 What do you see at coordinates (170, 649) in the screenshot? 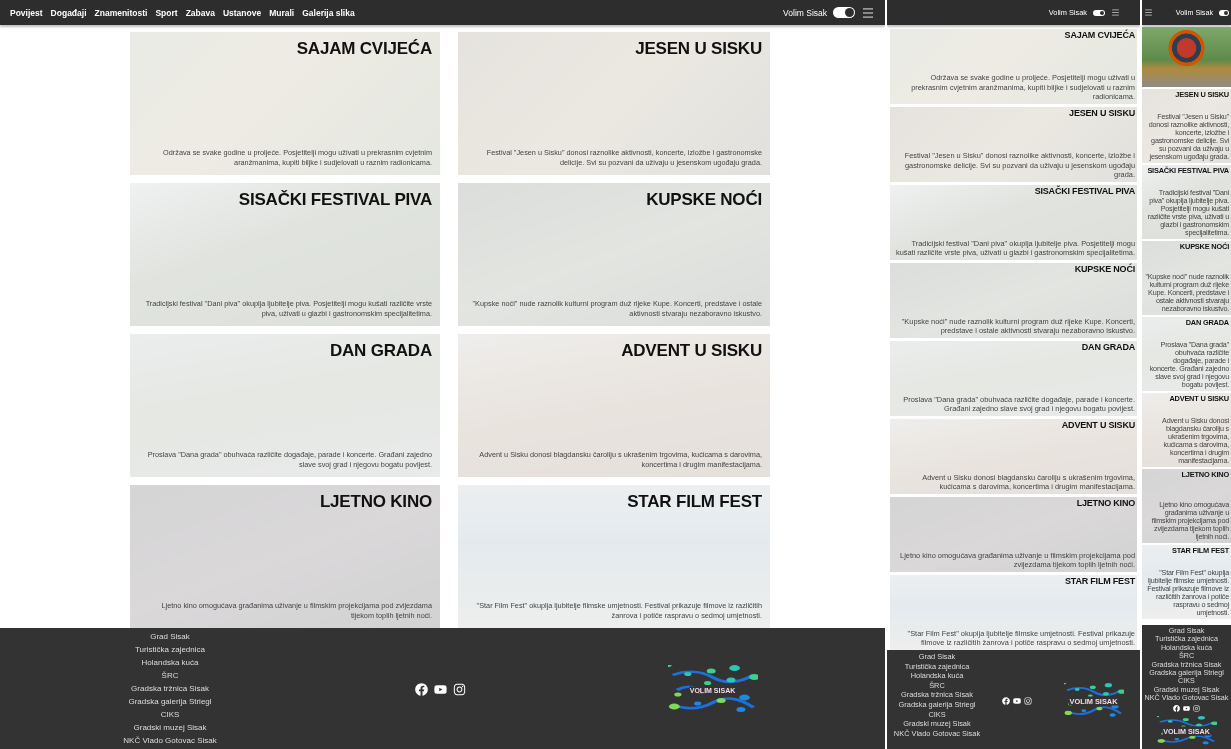
I see `footer-link: Turistička zajednica` at bounding box center [170, 649].